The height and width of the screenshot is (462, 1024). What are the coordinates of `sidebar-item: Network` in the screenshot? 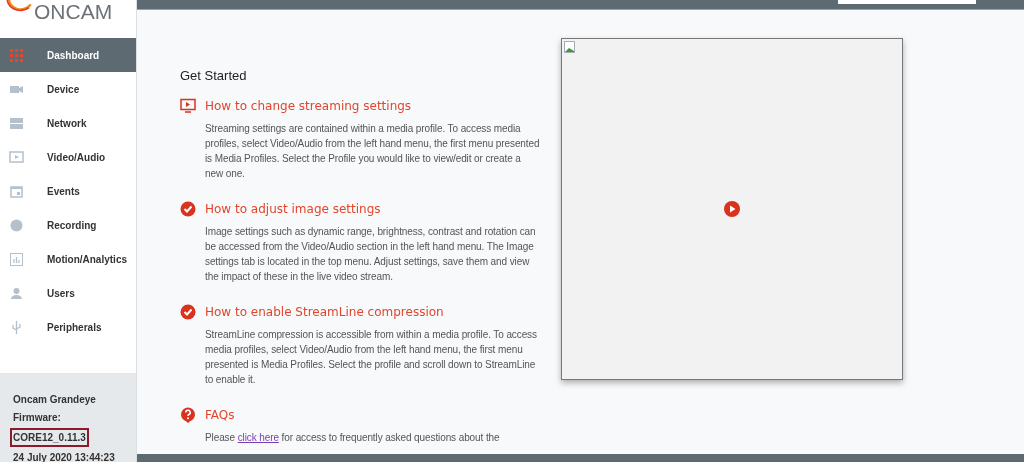 It's located at (68, 123).